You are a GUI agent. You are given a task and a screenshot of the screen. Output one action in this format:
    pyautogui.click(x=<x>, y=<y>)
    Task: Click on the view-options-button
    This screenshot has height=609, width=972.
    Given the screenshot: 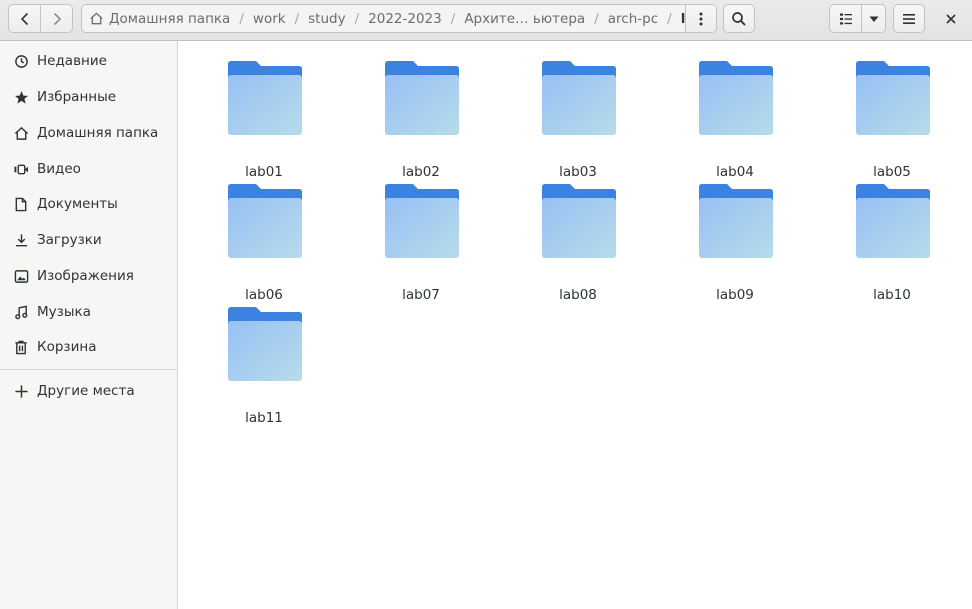 What is the action you would take?
    pyautogui.click(x=873, y=18)
    